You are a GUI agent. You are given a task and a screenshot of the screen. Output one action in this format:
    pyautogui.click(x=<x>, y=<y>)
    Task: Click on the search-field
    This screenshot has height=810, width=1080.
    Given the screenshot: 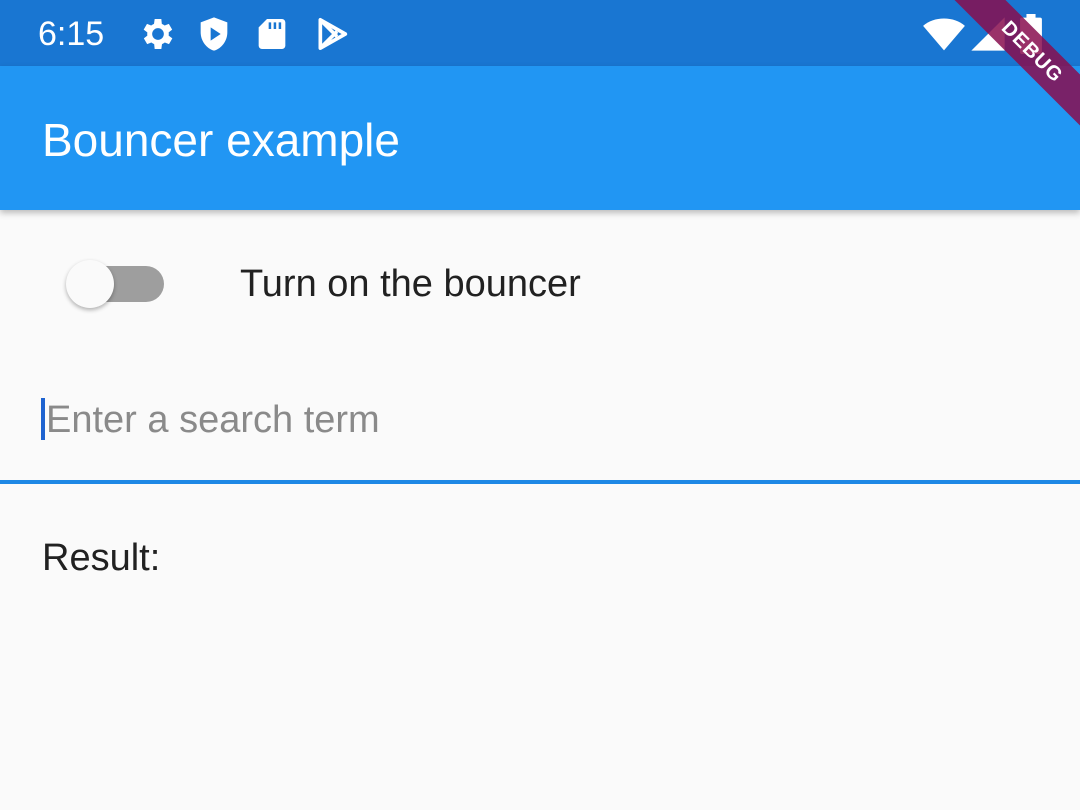 What is the action you would take?
    pyautogui.click(x=540, y=434)
    